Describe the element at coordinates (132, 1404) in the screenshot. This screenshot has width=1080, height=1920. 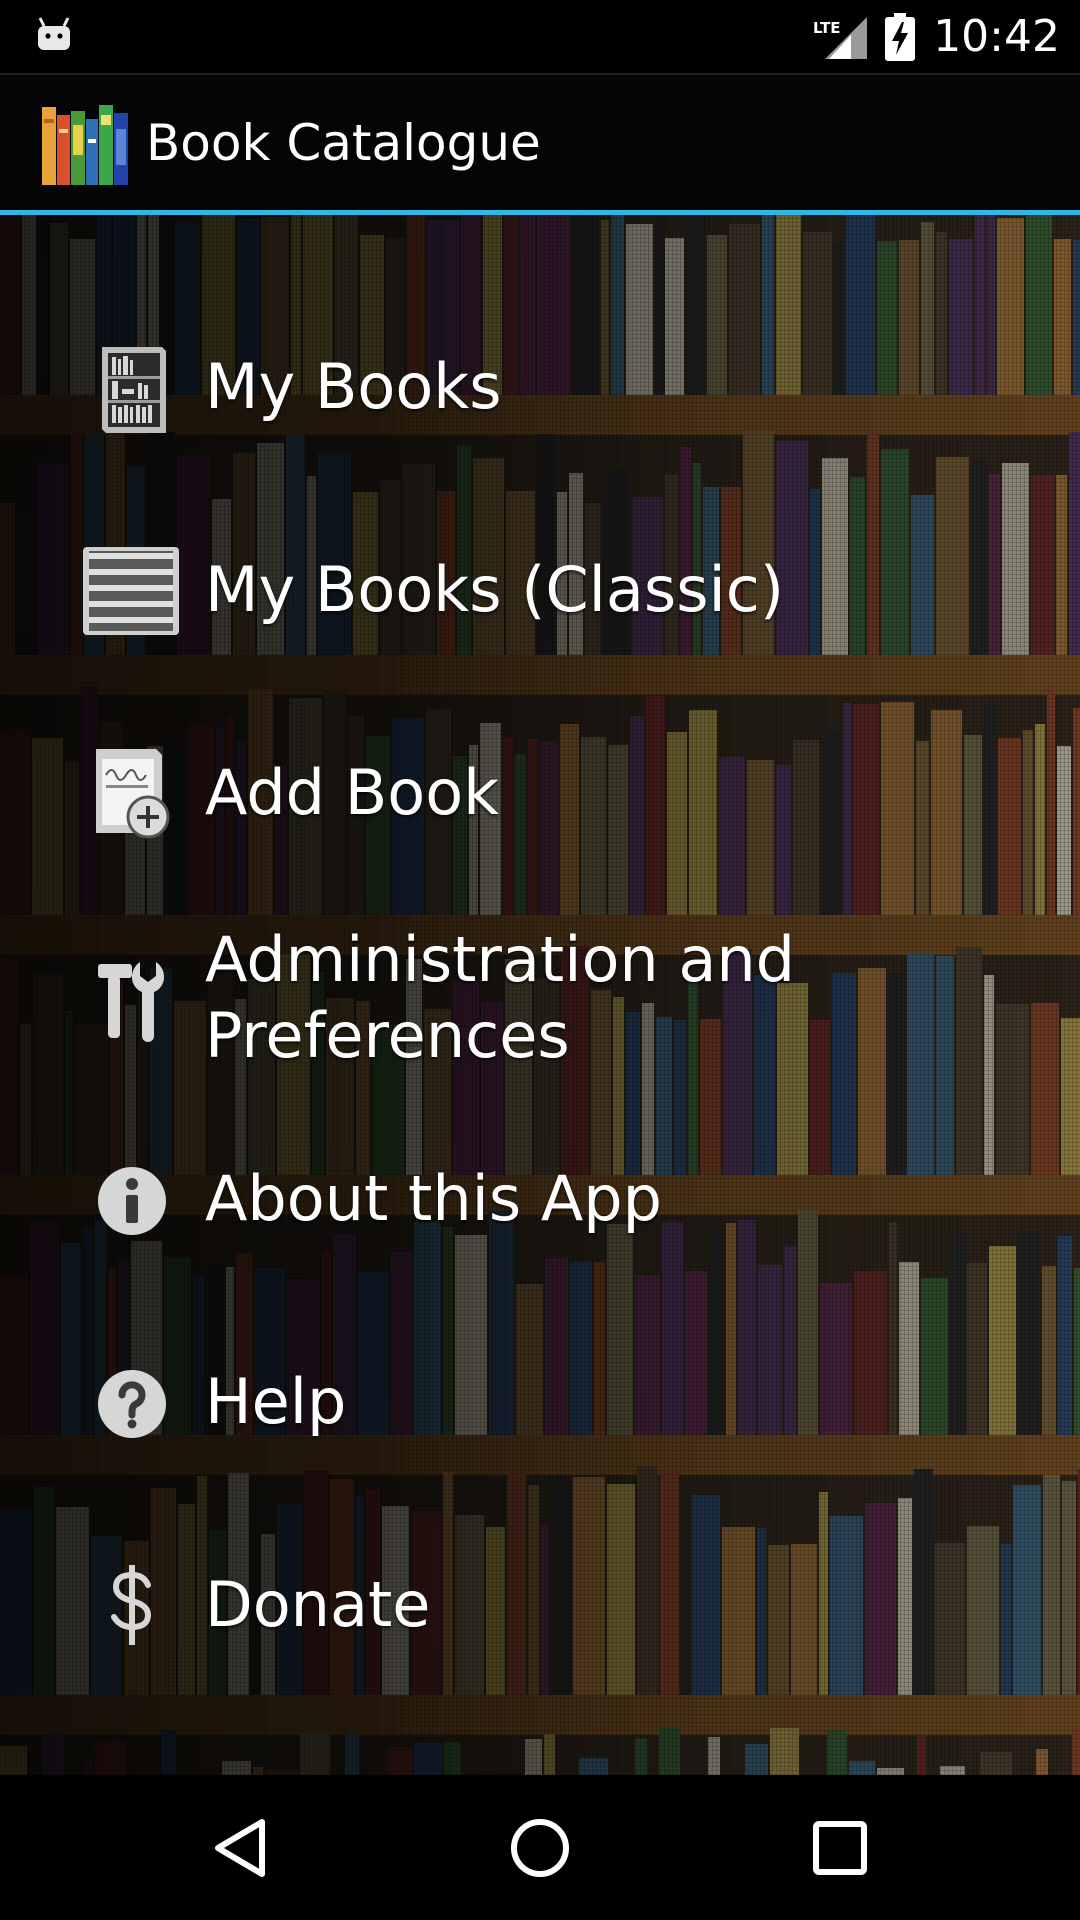
I see `help-icon` at that location.